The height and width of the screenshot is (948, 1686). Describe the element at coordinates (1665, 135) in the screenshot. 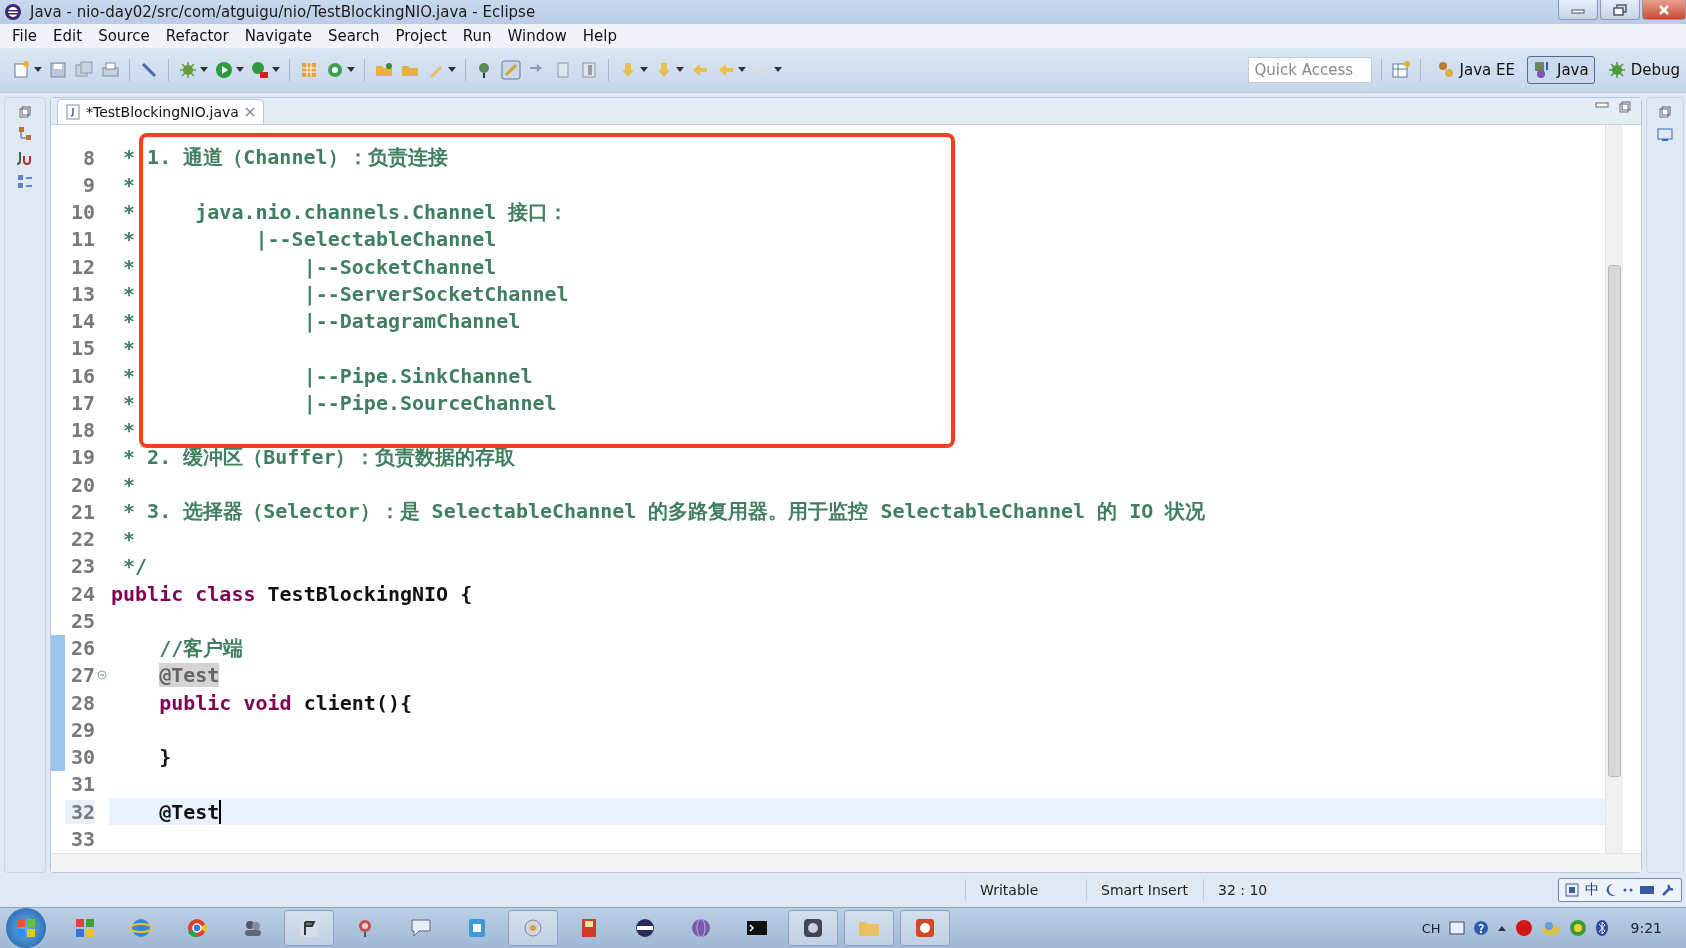

I see `monitor-icon` at that location.